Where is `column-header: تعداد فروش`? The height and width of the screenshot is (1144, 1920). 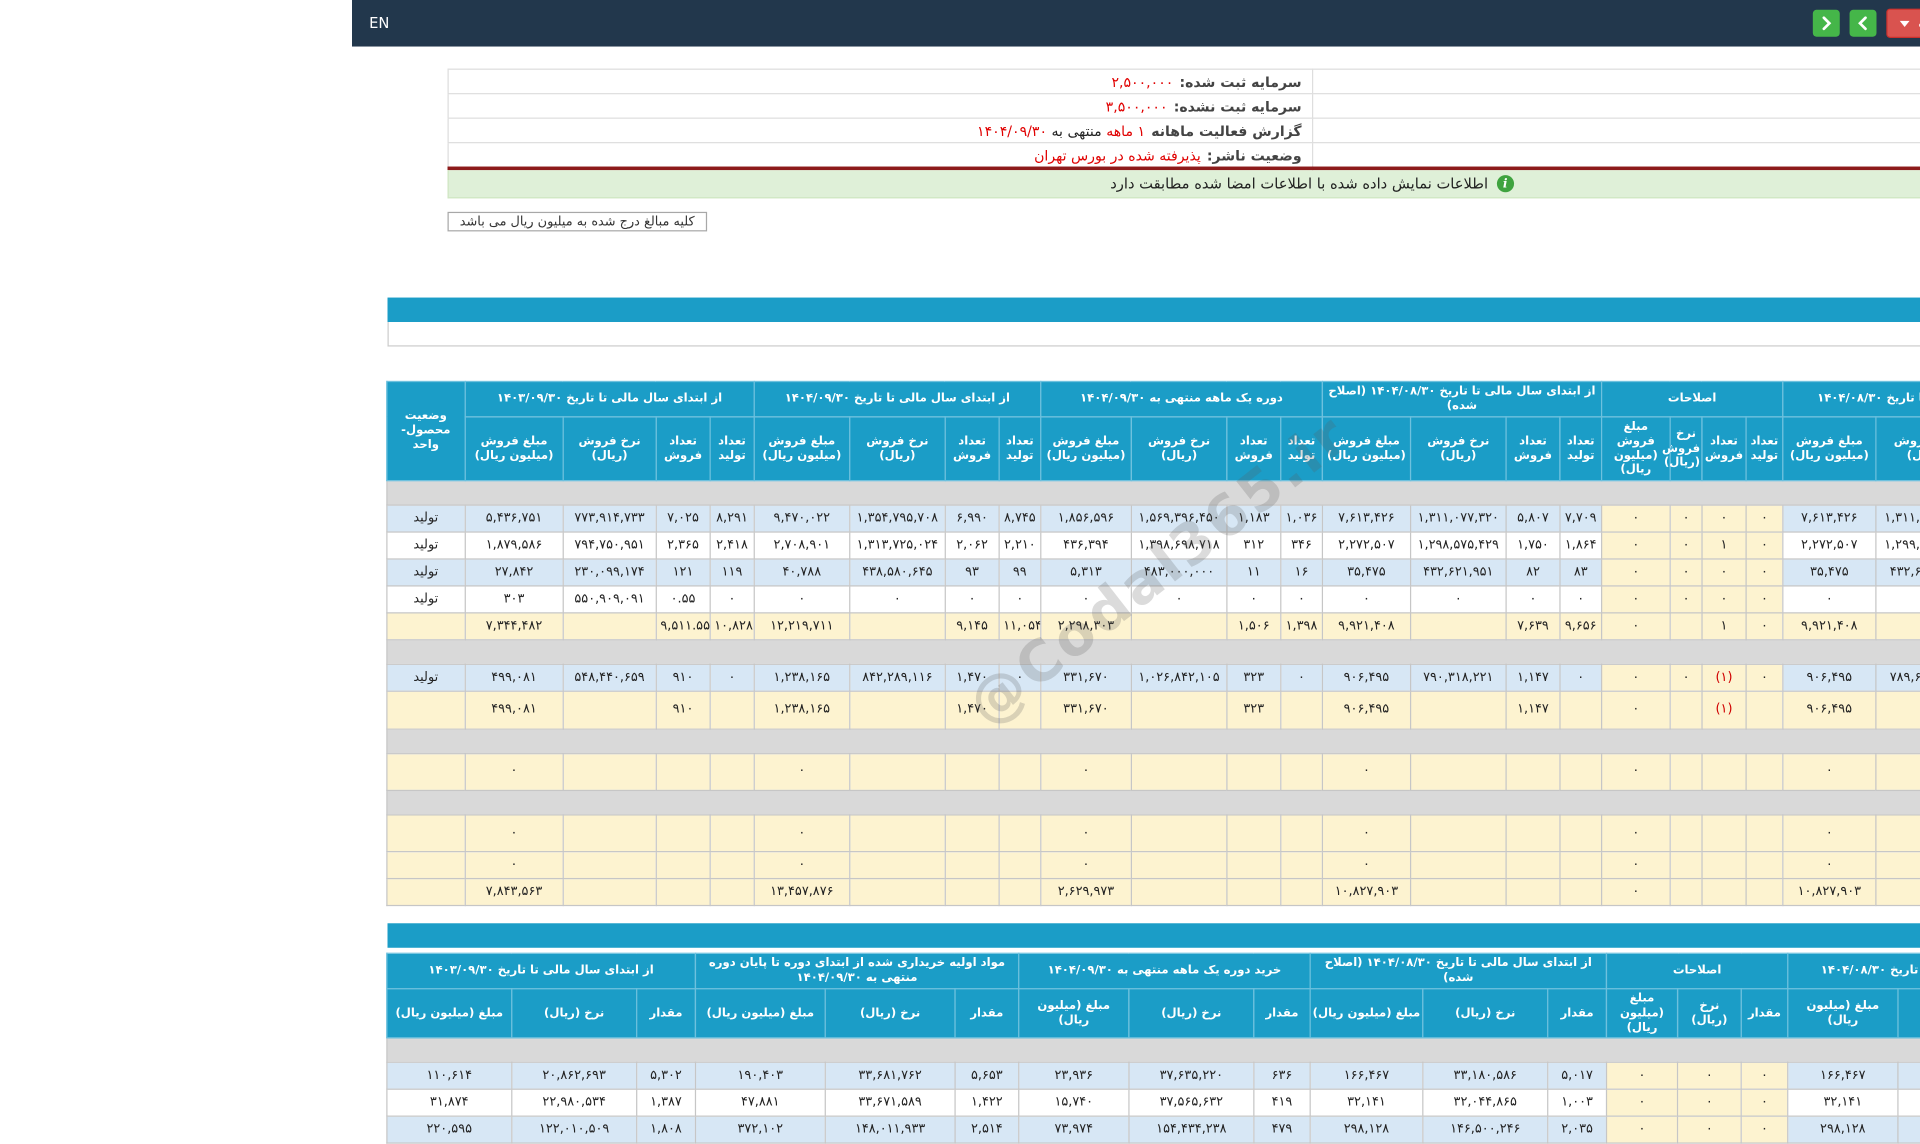
column-header: تعداد فروش is located at coordinates (972, 449).